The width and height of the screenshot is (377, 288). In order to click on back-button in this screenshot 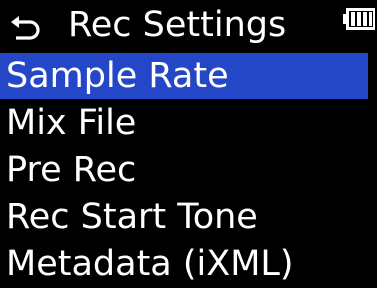, I will do `click(25, 27)`.